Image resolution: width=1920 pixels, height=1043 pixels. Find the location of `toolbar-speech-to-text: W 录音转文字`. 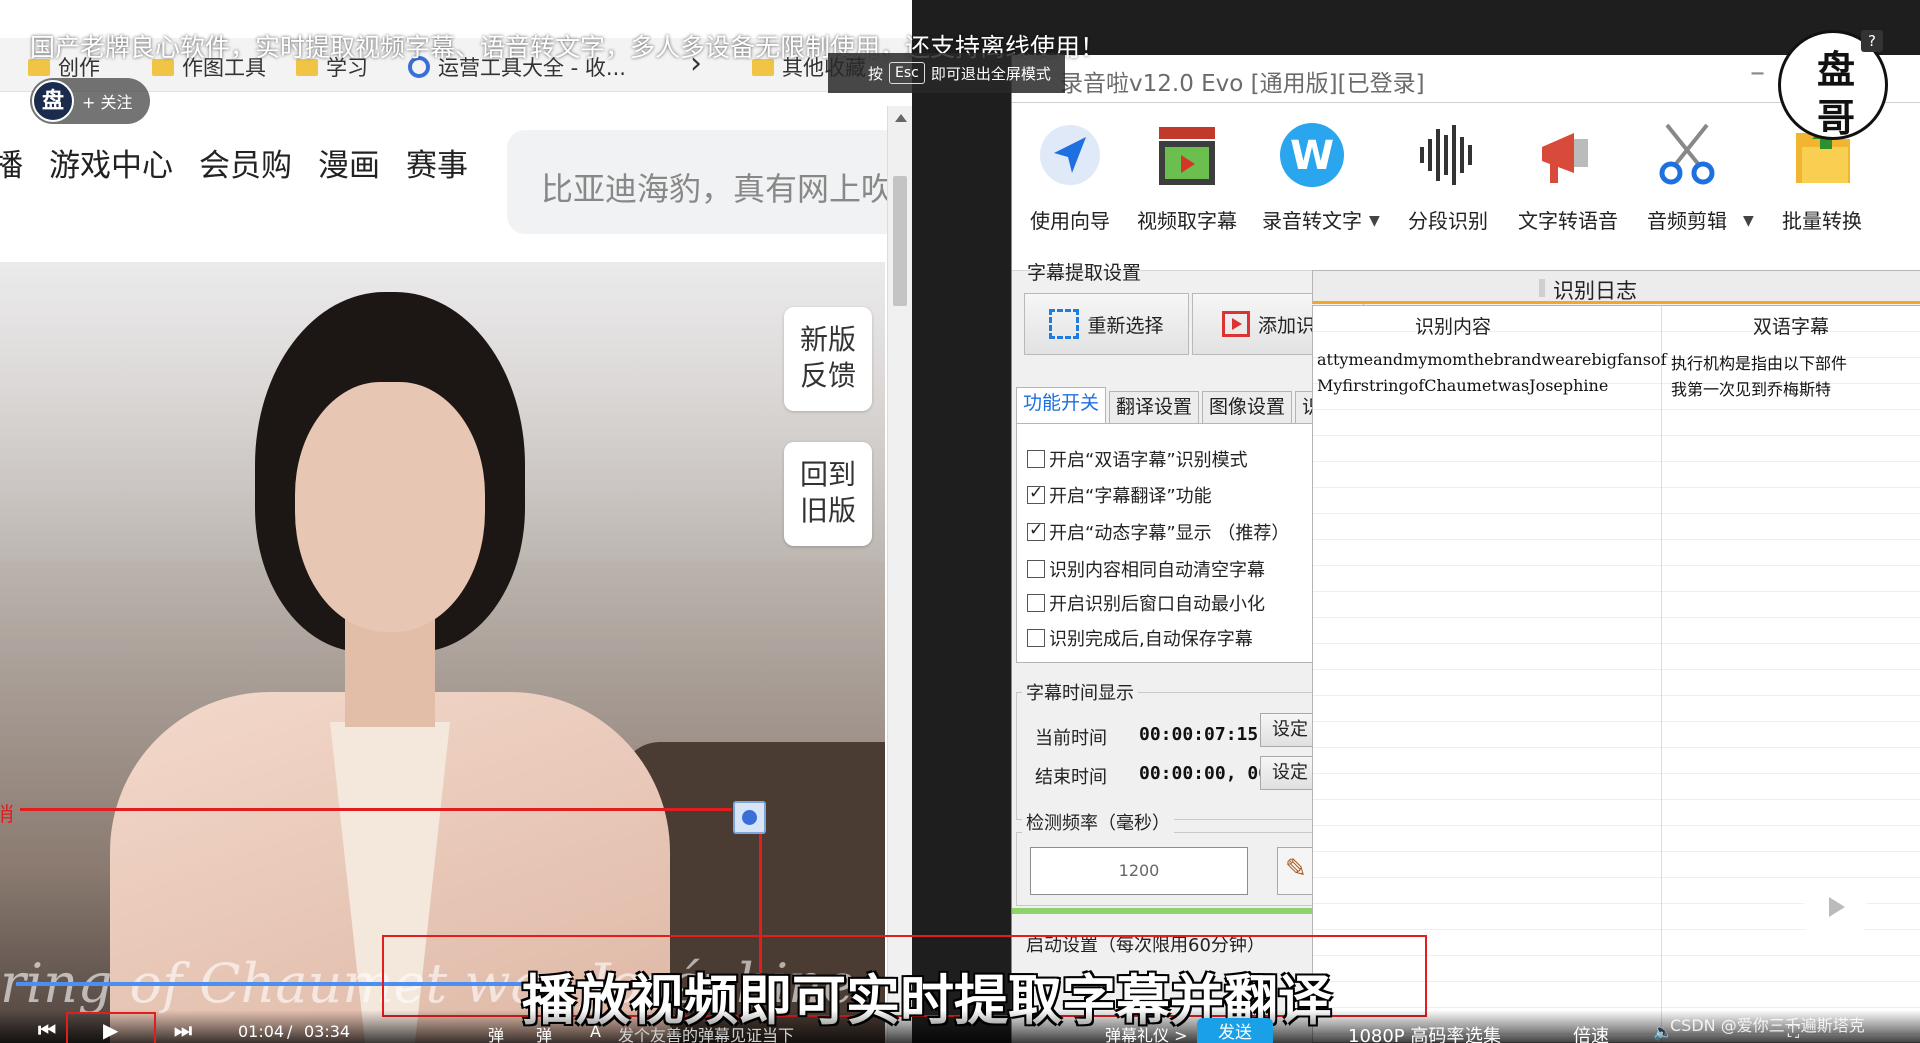

toolbar-speech-to-text: W 录音转文字 is located at coordinates (1312, 175).